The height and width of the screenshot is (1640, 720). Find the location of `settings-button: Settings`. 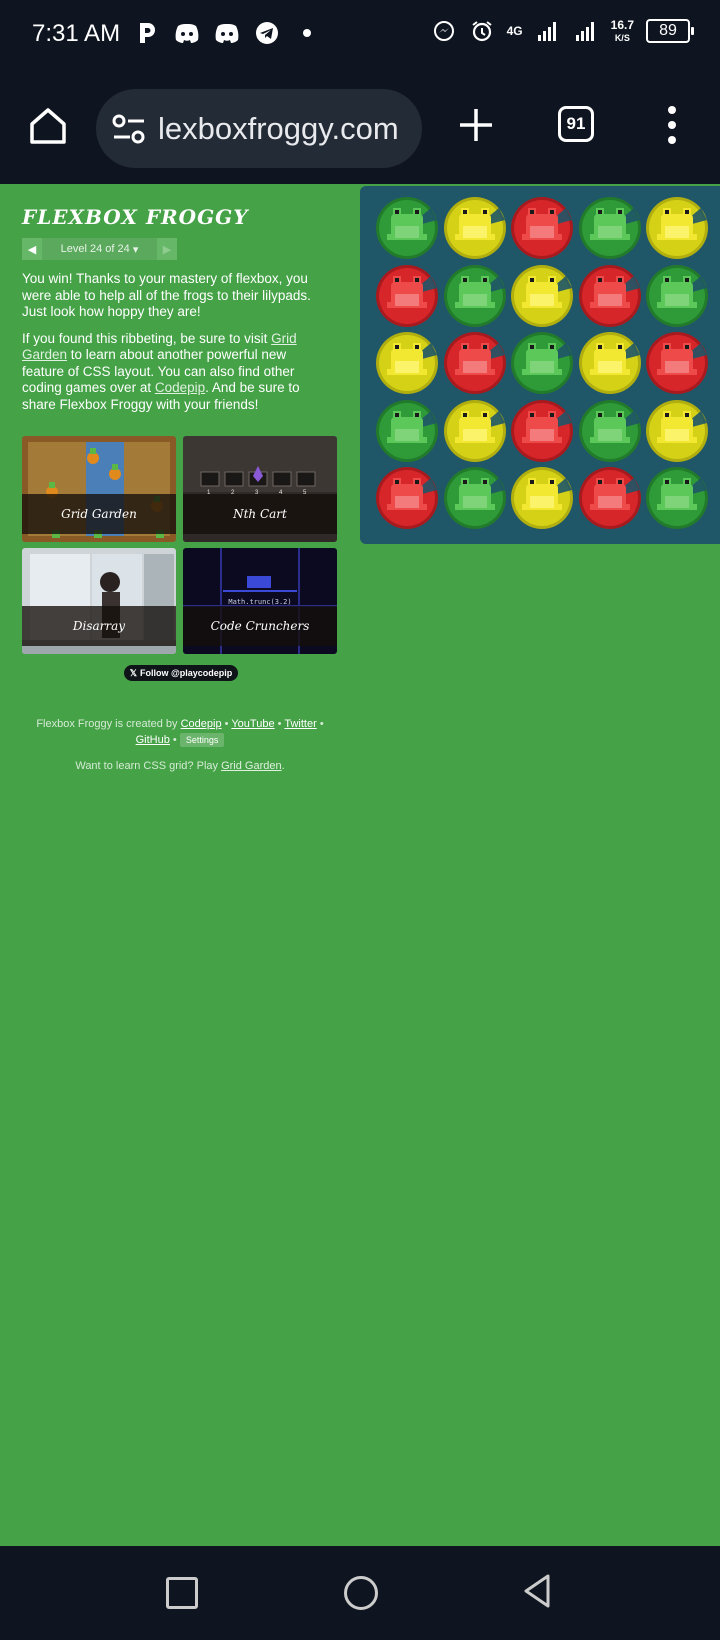

settings-button: Settings is located at coordinates (202, 740).